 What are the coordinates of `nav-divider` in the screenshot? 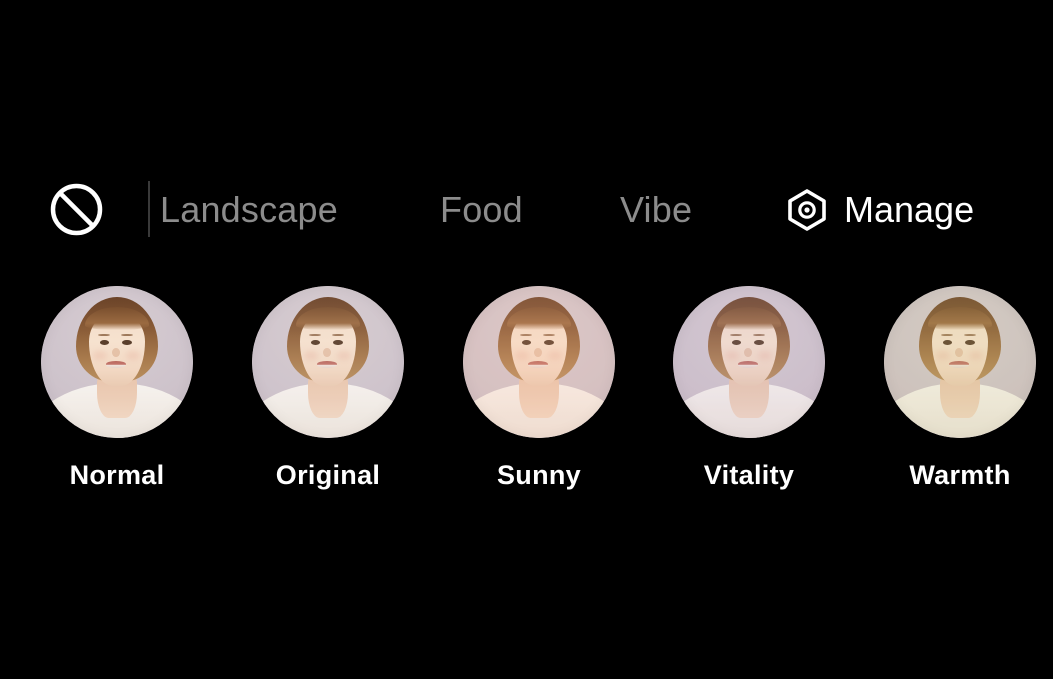 It's located at (149, 209).